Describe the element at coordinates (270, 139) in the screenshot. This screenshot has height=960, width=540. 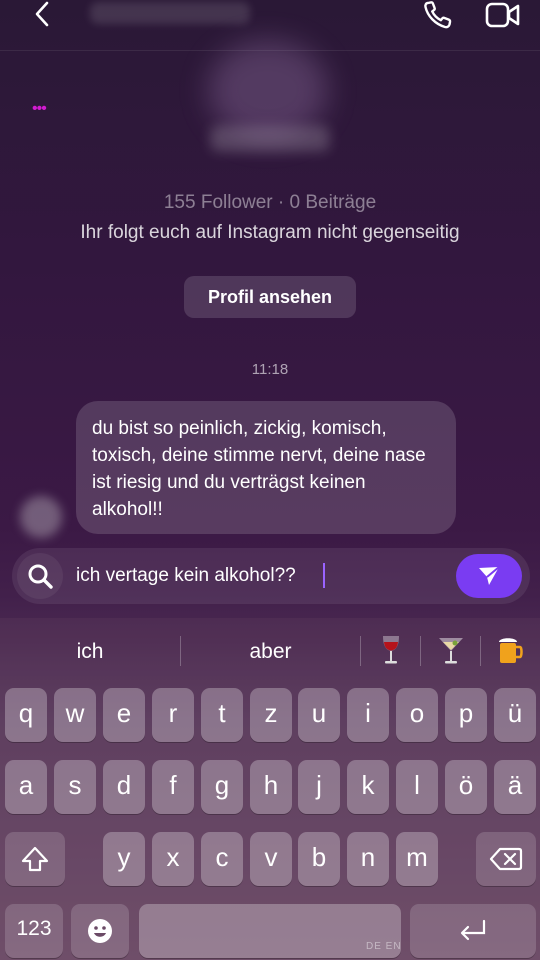
I see `profile-name-blurred` at that location.